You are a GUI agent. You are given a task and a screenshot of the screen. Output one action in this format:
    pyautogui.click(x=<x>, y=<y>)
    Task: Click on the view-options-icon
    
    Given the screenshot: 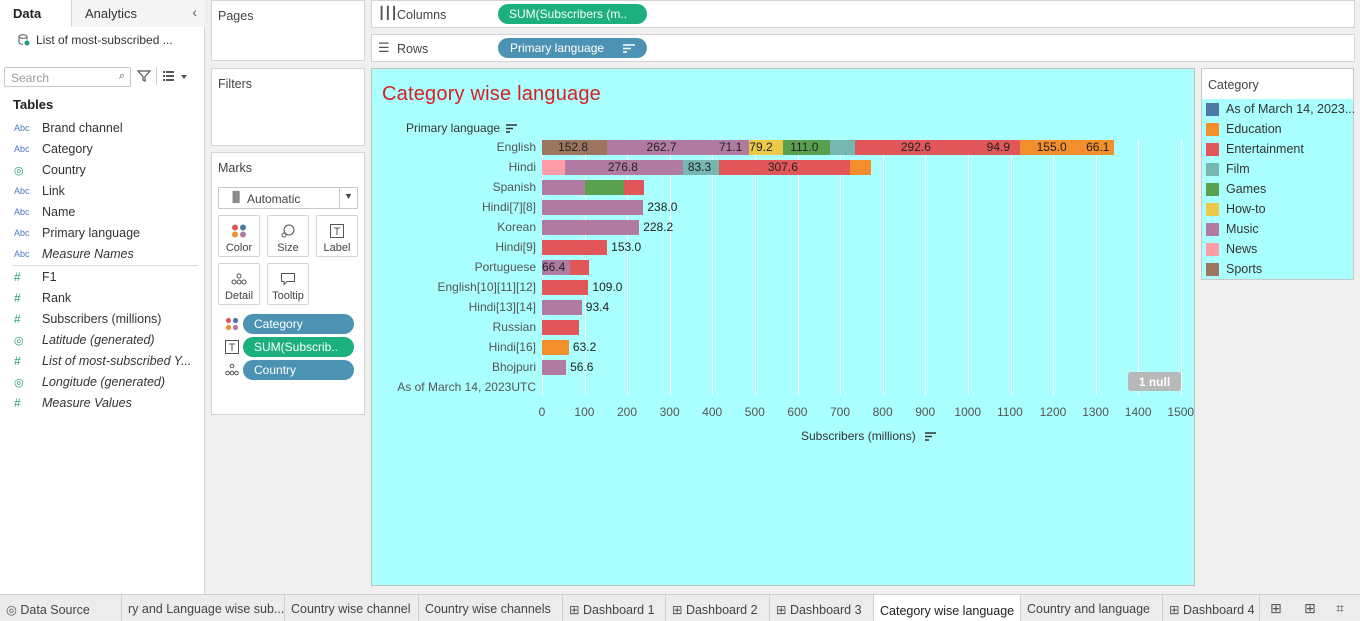 What is the action you would take?
    pyautogui.click(x=175, y=76)
    